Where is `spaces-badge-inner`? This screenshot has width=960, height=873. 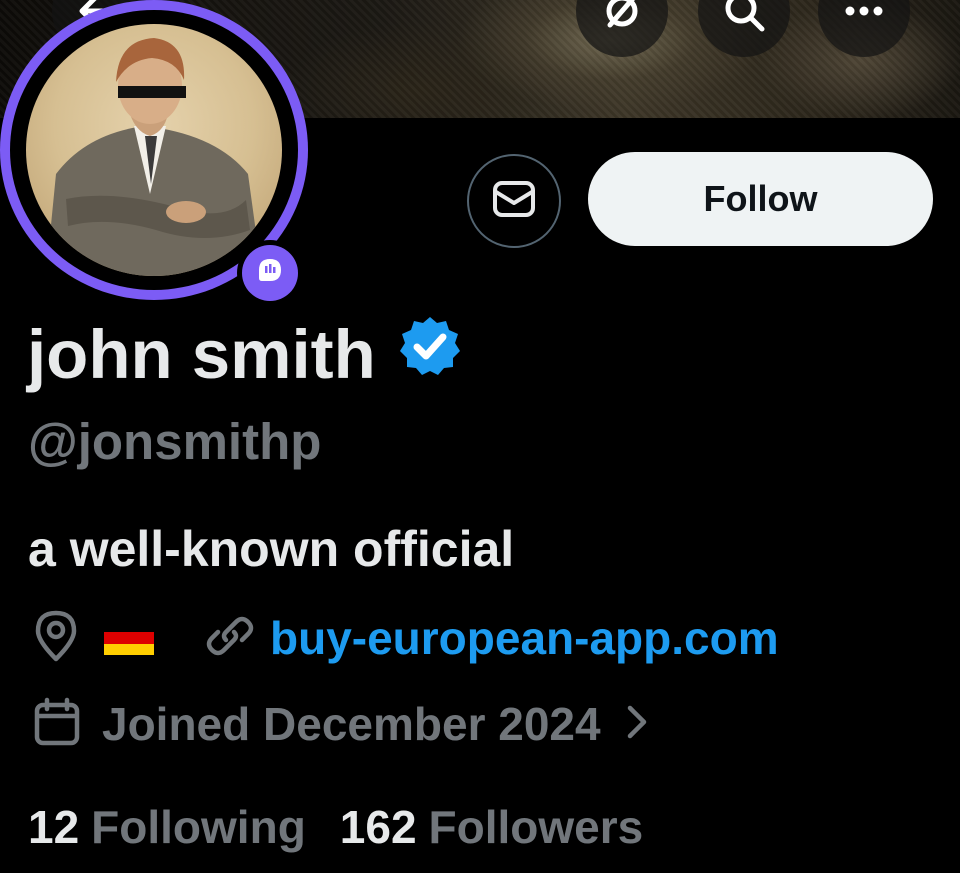 spaces-badge-inner is located at coordinates (270, 273).